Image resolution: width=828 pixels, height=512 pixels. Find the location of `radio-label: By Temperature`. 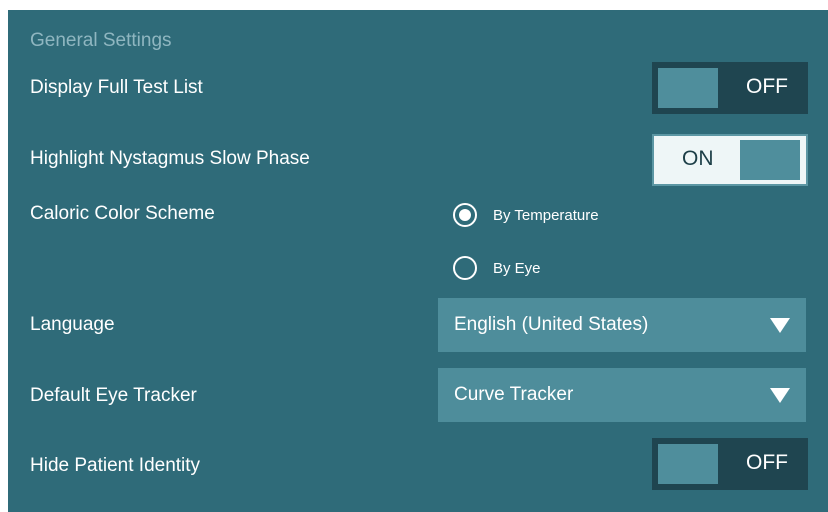

radio-label: By Temperature is located at coordinates (546, 215).